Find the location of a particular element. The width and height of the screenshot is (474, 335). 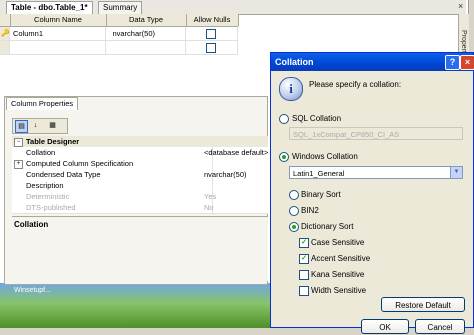

binary-sort-radio is located at coordinates (294, 195).